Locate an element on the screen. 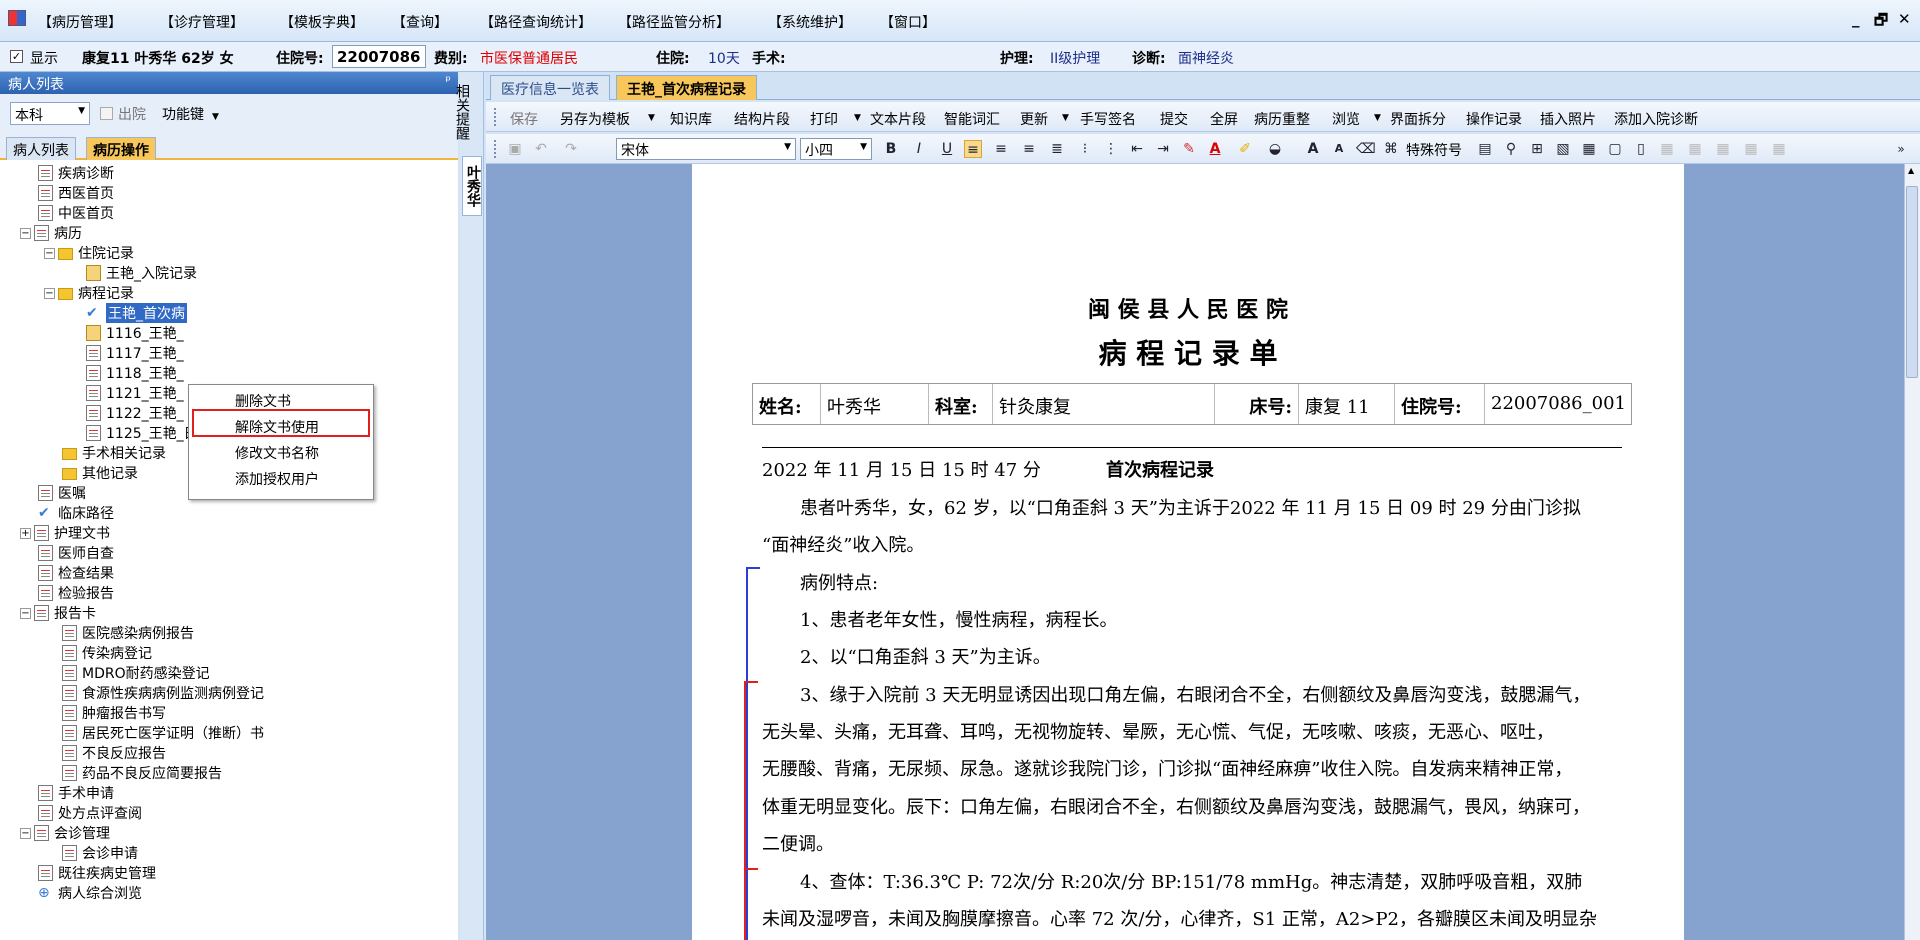 This screenshot has height=940, width=1920. tree-item: 1116_王艳_ is located at coordinates (135, 333).